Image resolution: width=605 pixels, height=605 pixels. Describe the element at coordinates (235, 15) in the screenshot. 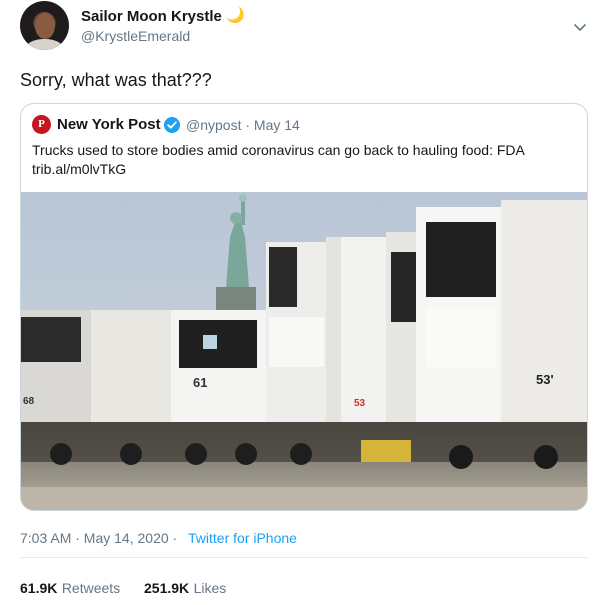

I see `crescent-moon-emoji: 🌙` at that location.